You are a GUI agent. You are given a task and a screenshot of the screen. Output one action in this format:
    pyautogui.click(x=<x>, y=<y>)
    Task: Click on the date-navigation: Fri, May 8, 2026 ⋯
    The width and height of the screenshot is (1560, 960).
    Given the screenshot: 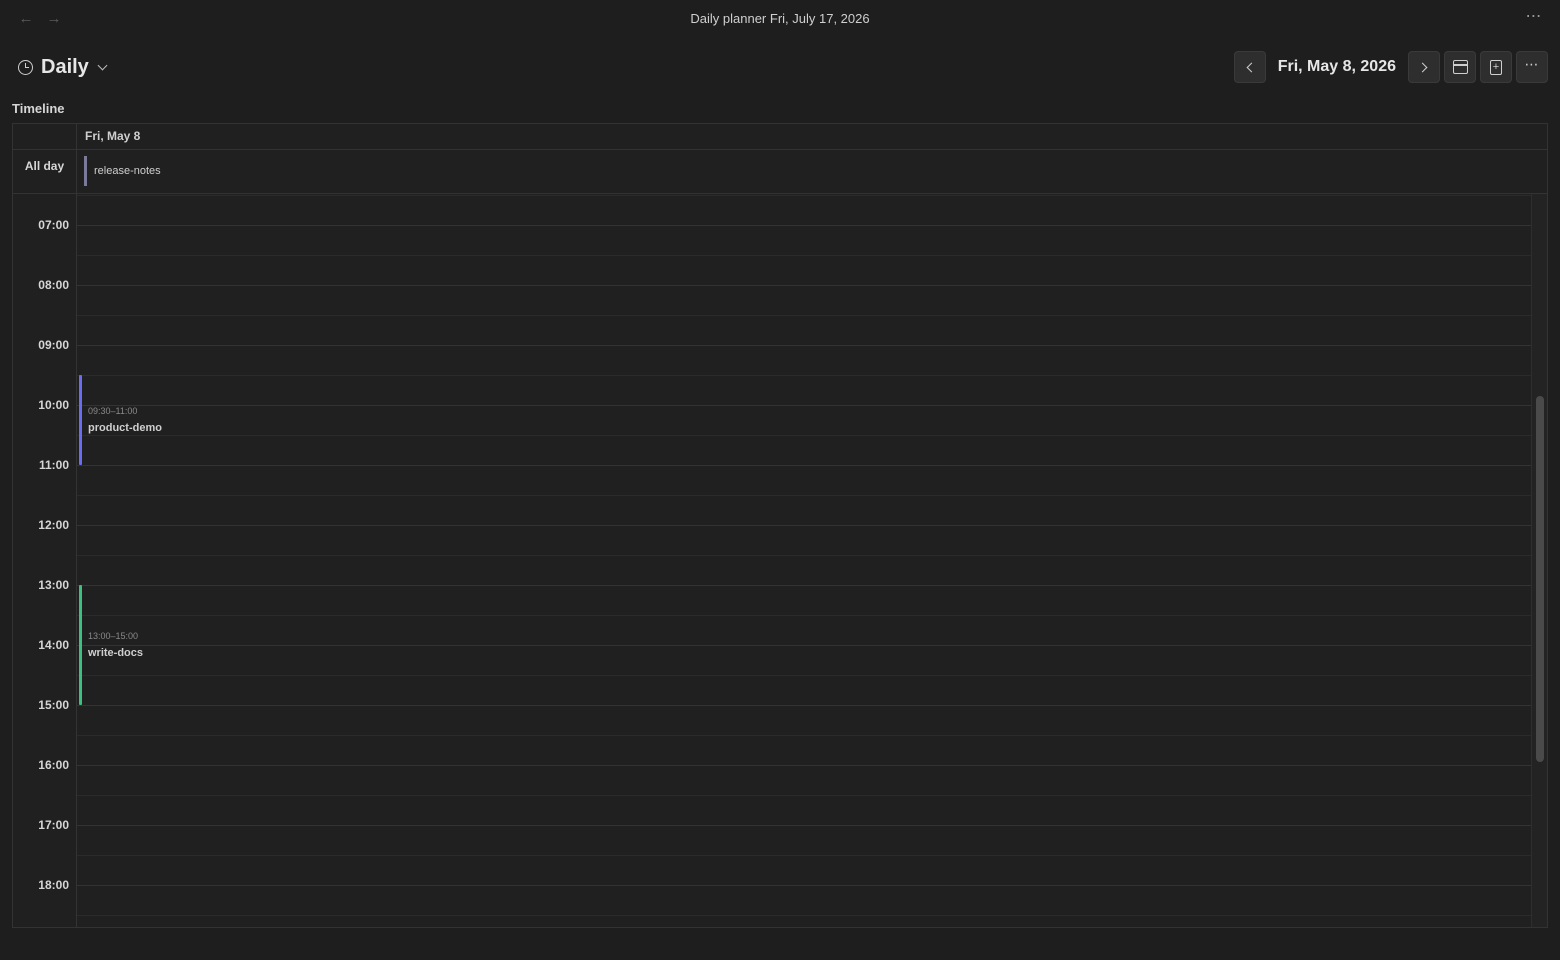 What is the action you would take?
    pyautogui.click(x=1390, y=67)
    